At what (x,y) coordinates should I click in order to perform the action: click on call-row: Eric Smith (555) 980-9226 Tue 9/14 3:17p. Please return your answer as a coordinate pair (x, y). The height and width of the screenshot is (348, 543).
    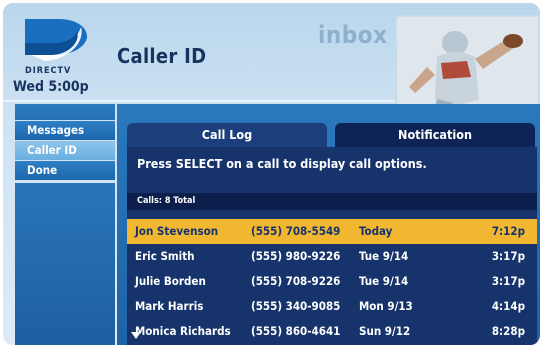
    Looking at the image, I should click on (332, 256).